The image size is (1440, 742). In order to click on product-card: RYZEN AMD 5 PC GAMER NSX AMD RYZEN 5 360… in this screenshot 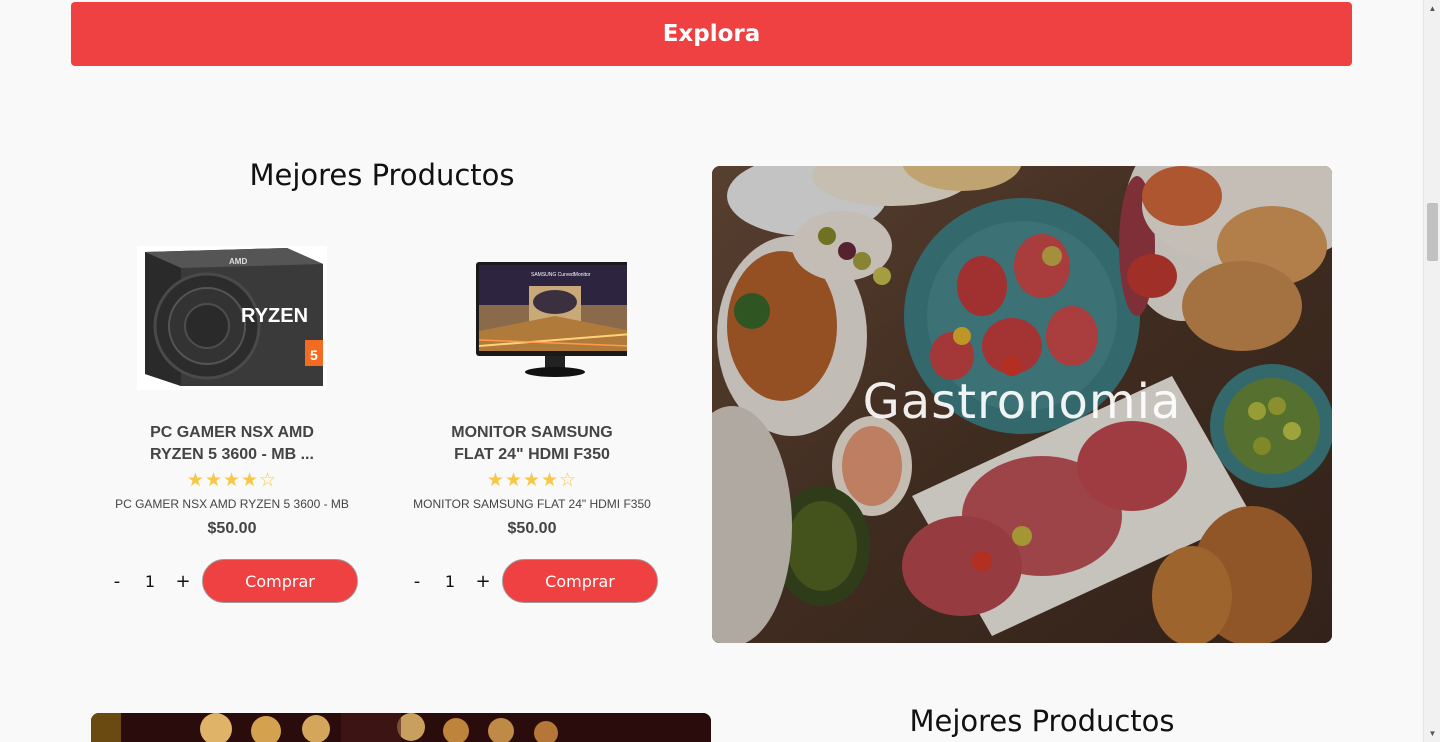, I will do `click(232, 394)`.